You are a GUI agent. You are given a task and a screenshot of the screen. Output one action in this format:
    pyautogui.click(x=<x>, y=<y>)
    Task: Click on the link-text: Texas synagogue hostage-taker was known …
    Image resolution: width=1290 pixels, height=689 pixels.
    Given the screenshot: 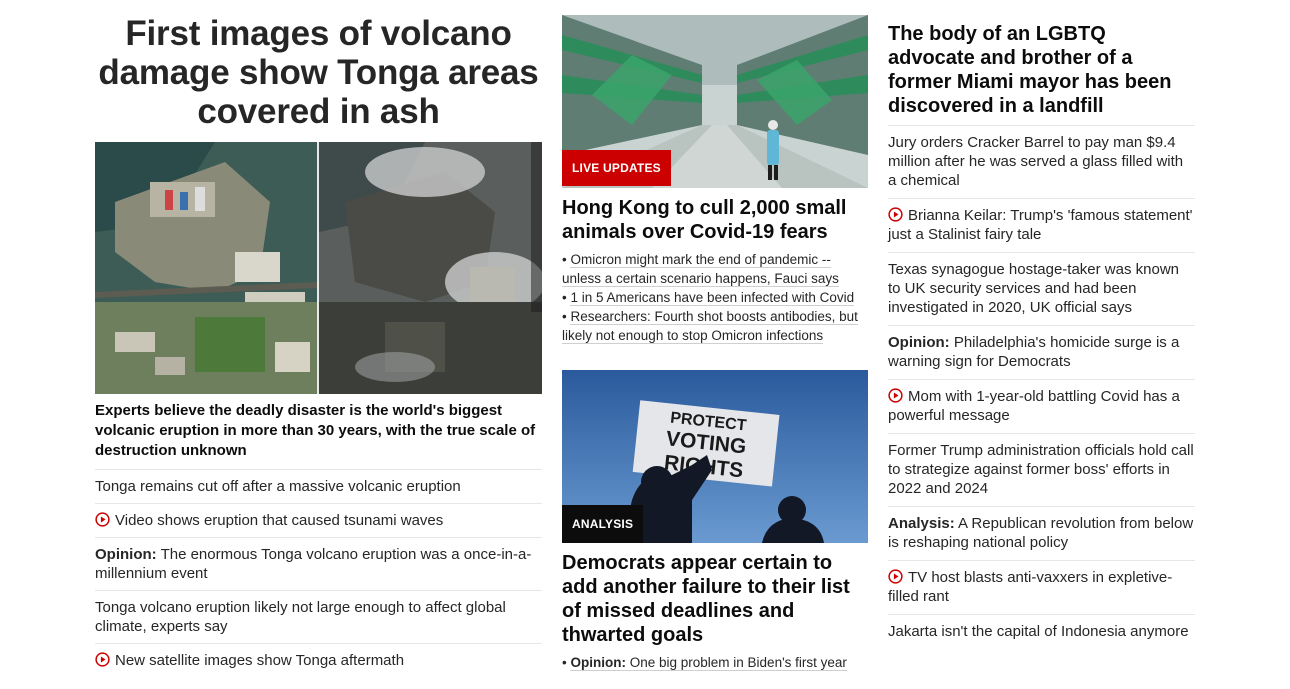 What is the action you would take?
    pyautogui.click(x=1033, y=288)
    